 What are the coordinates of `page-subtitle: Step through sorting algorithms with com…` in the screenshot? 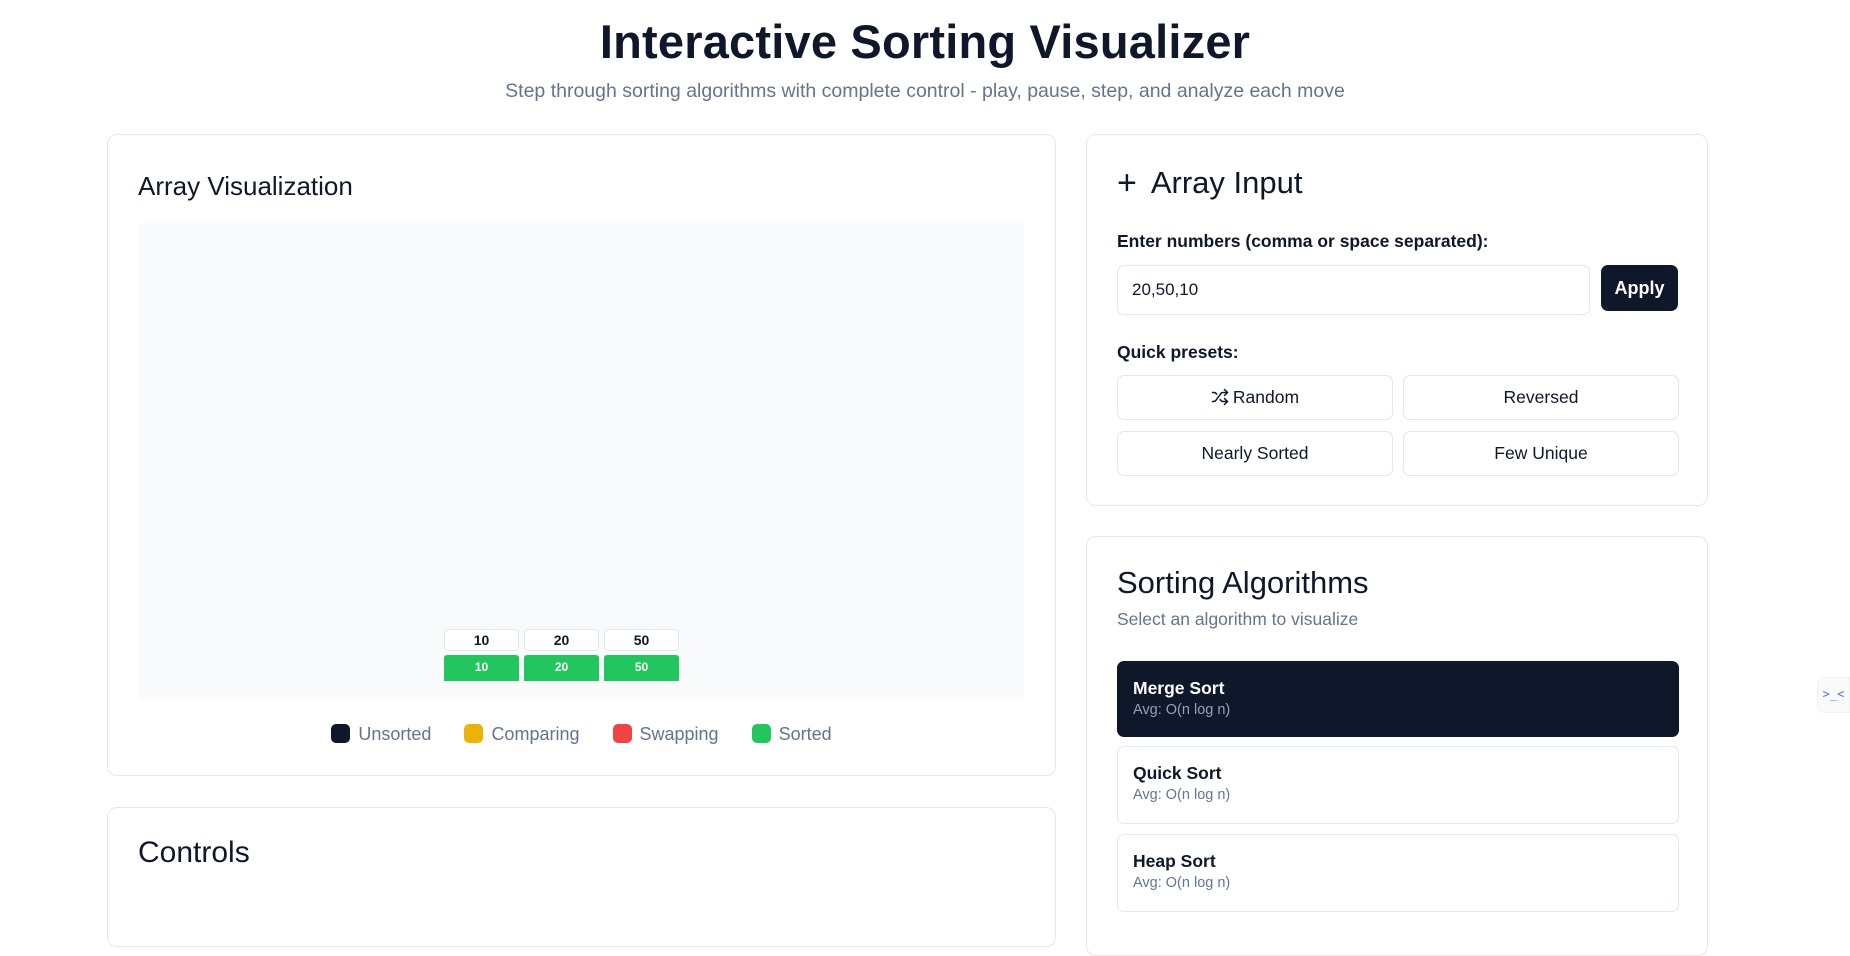 It's located at (925, 91).